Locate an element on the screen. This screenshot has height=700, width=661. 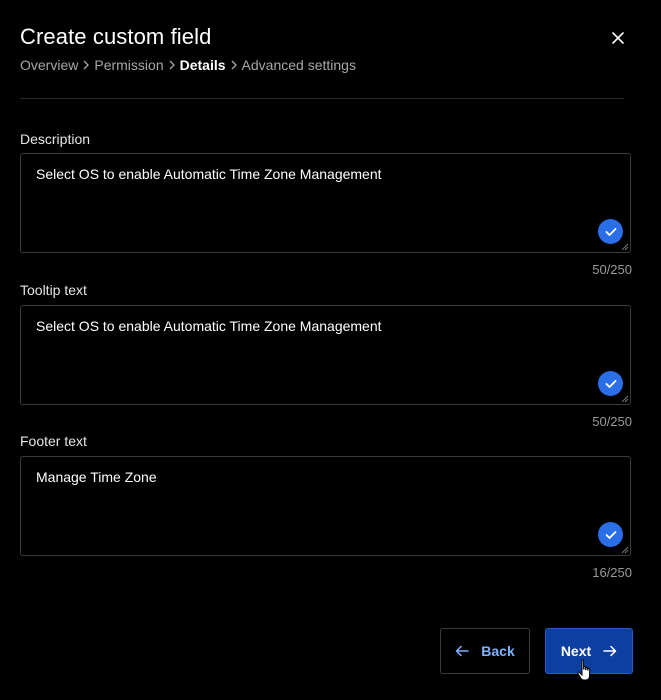
tooltip-text-counter: 50/250 is located at coordinates (612, 421).